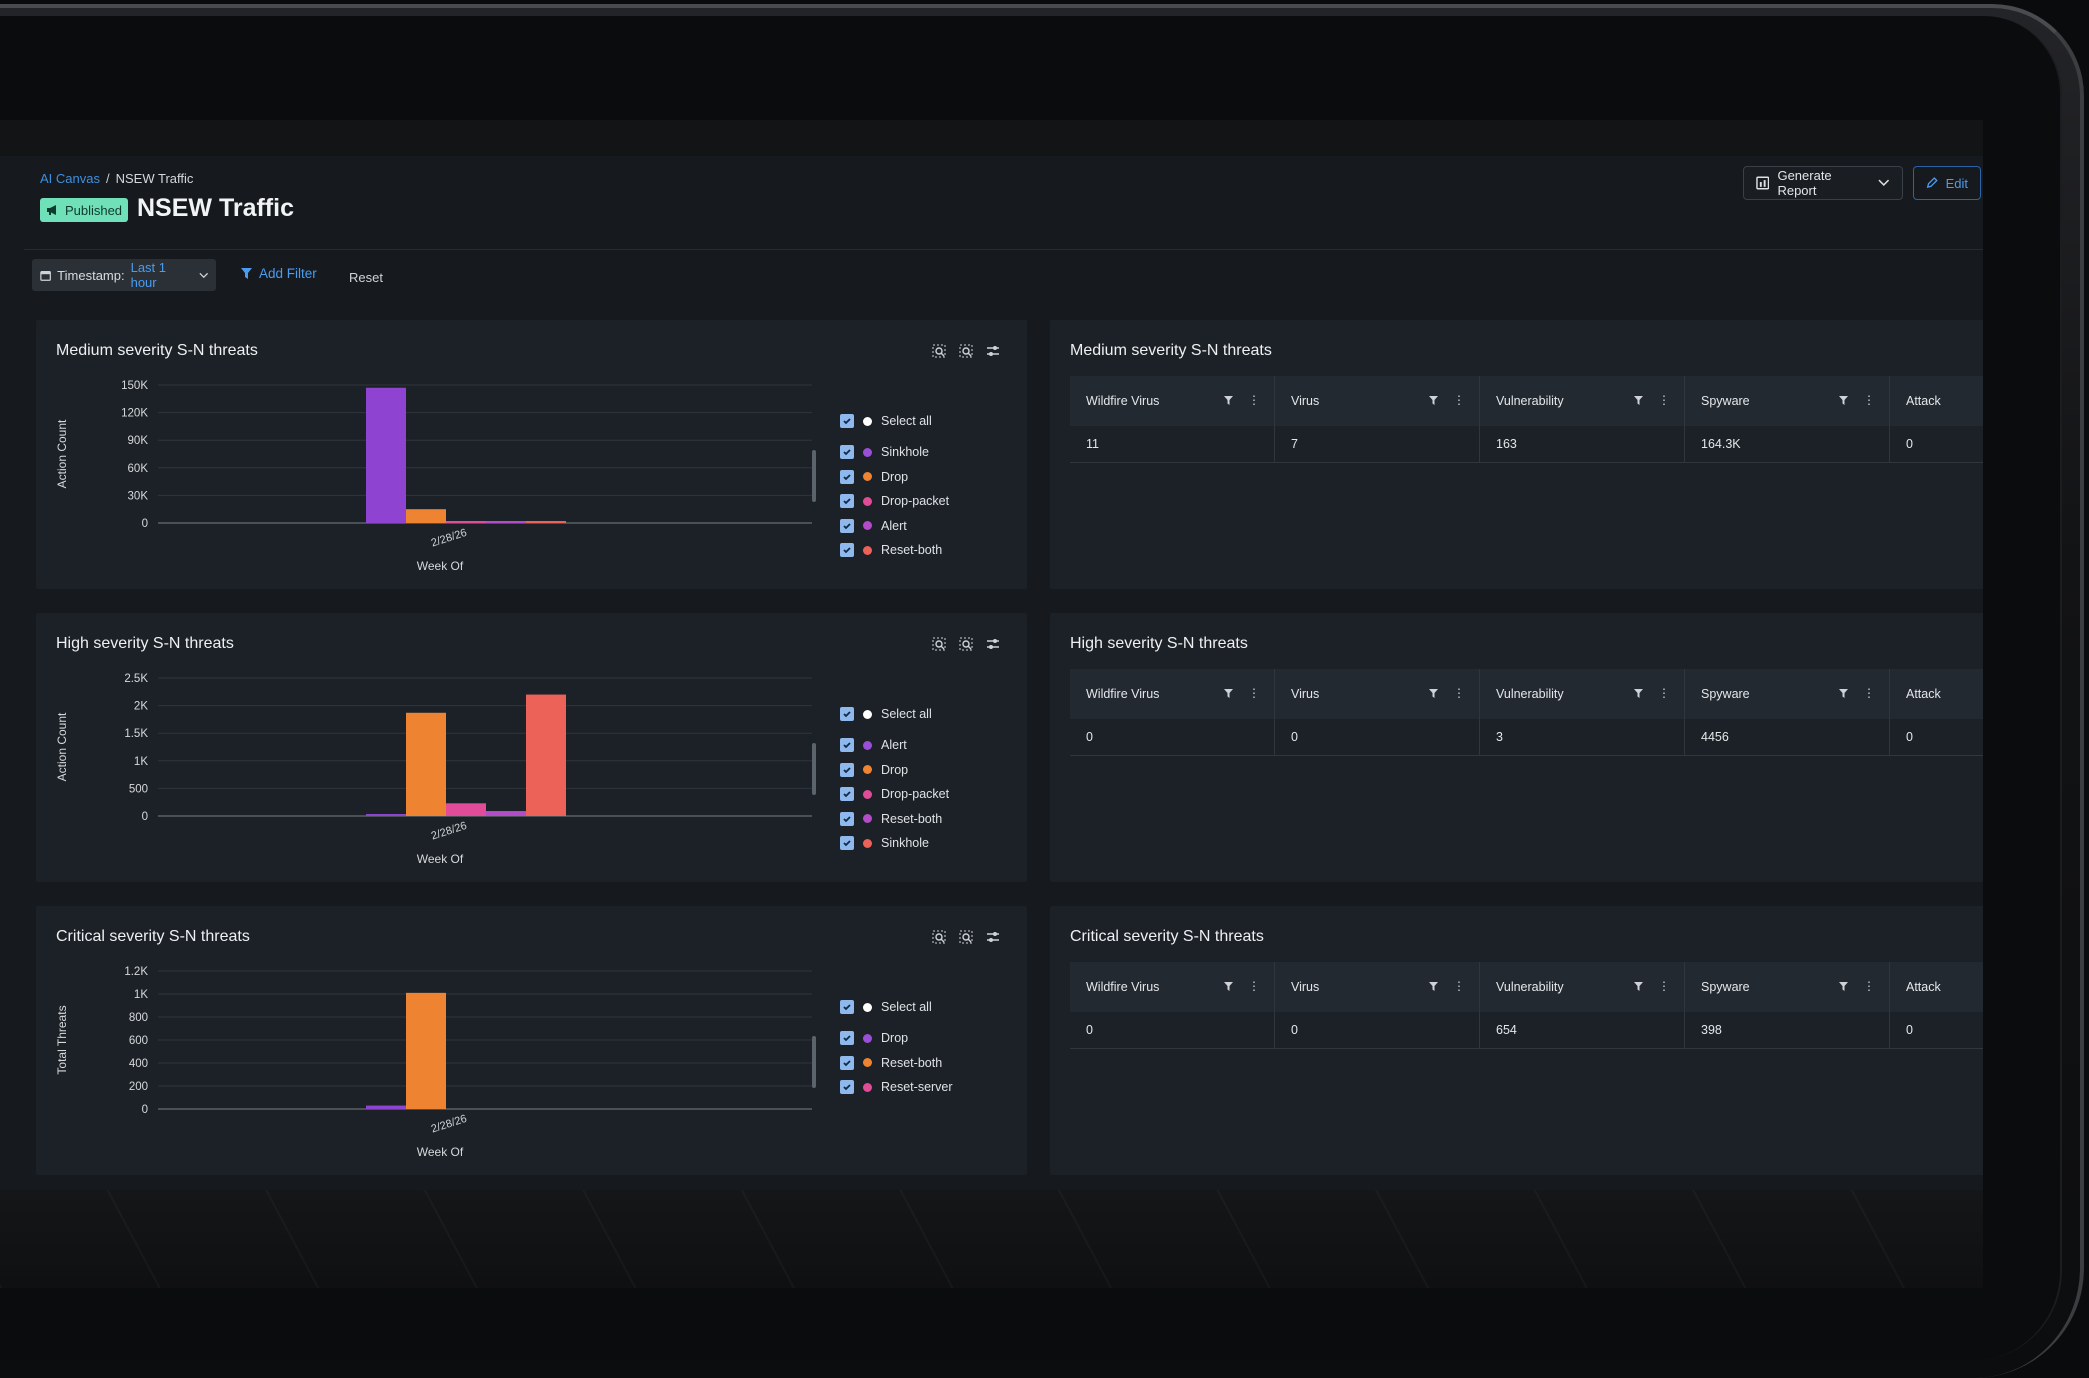 The image size is (2089, 1378). I want to click on breadcrumb-parent-link: AI Canvas, so click(70, 178).